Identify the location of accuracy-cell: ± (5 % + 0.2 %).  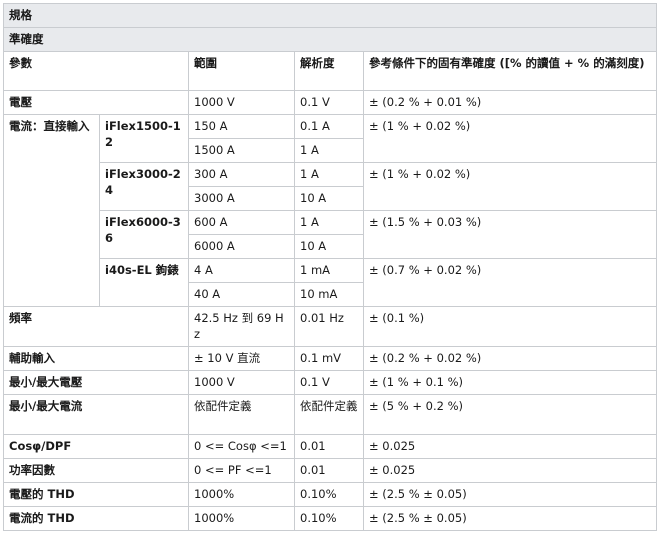
(510, 414).